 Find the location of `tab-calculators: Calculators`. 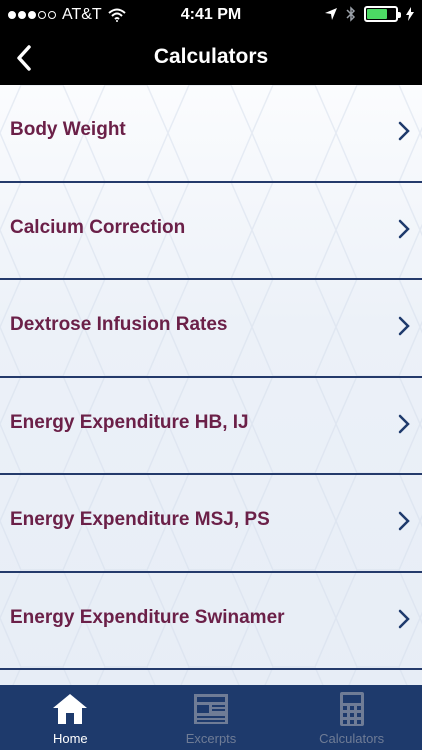

tab-calculators: Calculators is located at coordinates (351, 717).